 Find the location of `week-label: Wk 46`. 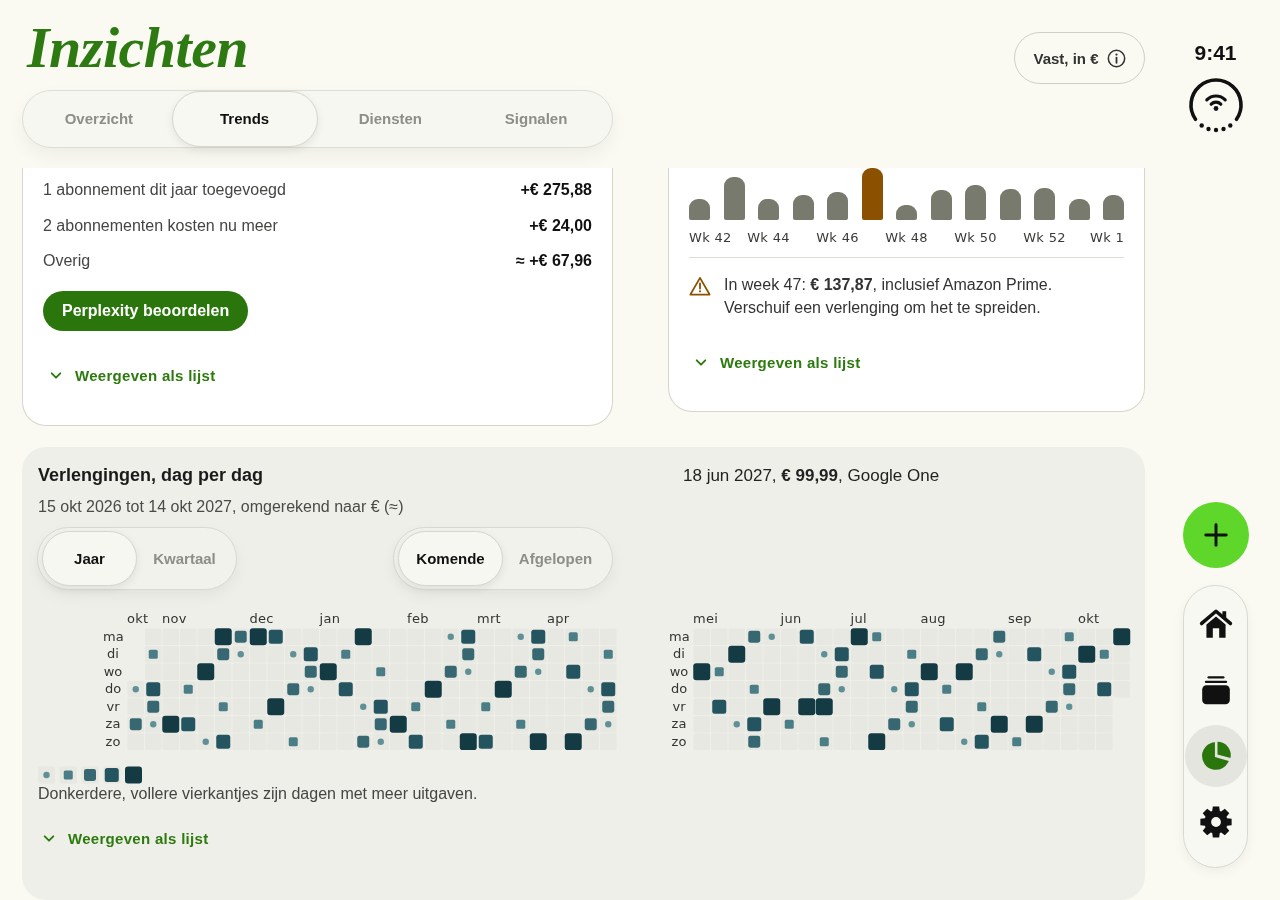

week-label: Wk 46 is located at coordinates (837, 237).